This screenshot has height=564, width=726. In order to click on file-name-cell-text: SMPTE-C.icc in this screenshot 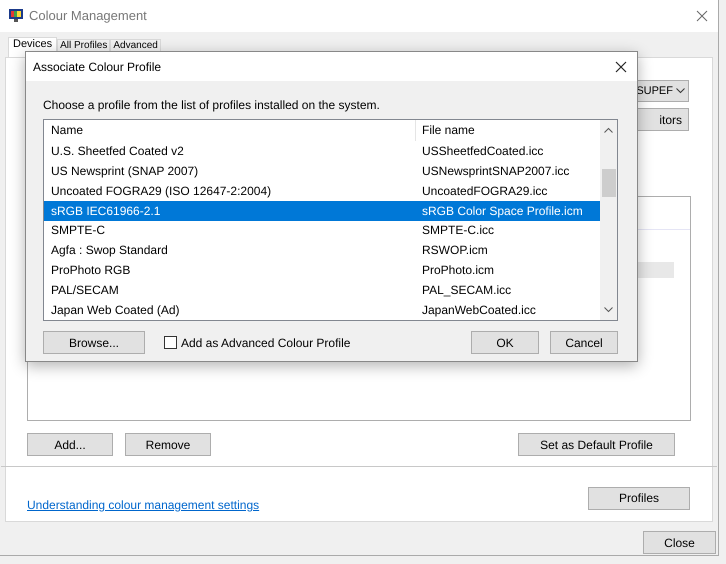, I will do `click(458, 231)`.